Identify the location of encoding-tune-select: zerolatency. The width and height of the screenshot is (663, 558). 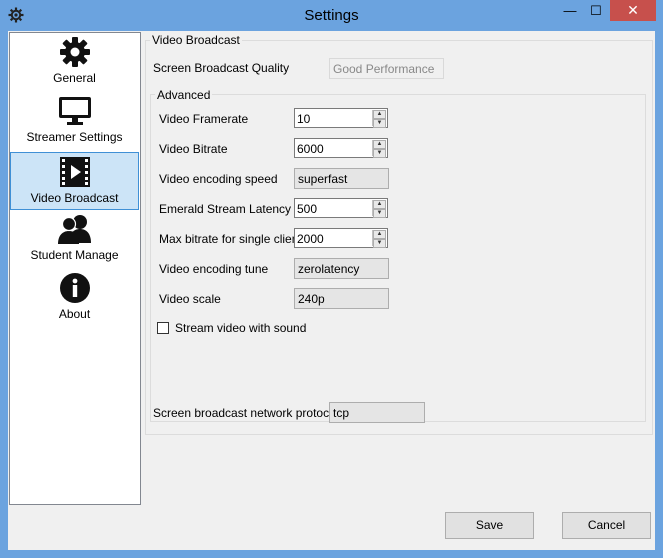
(341, 268).